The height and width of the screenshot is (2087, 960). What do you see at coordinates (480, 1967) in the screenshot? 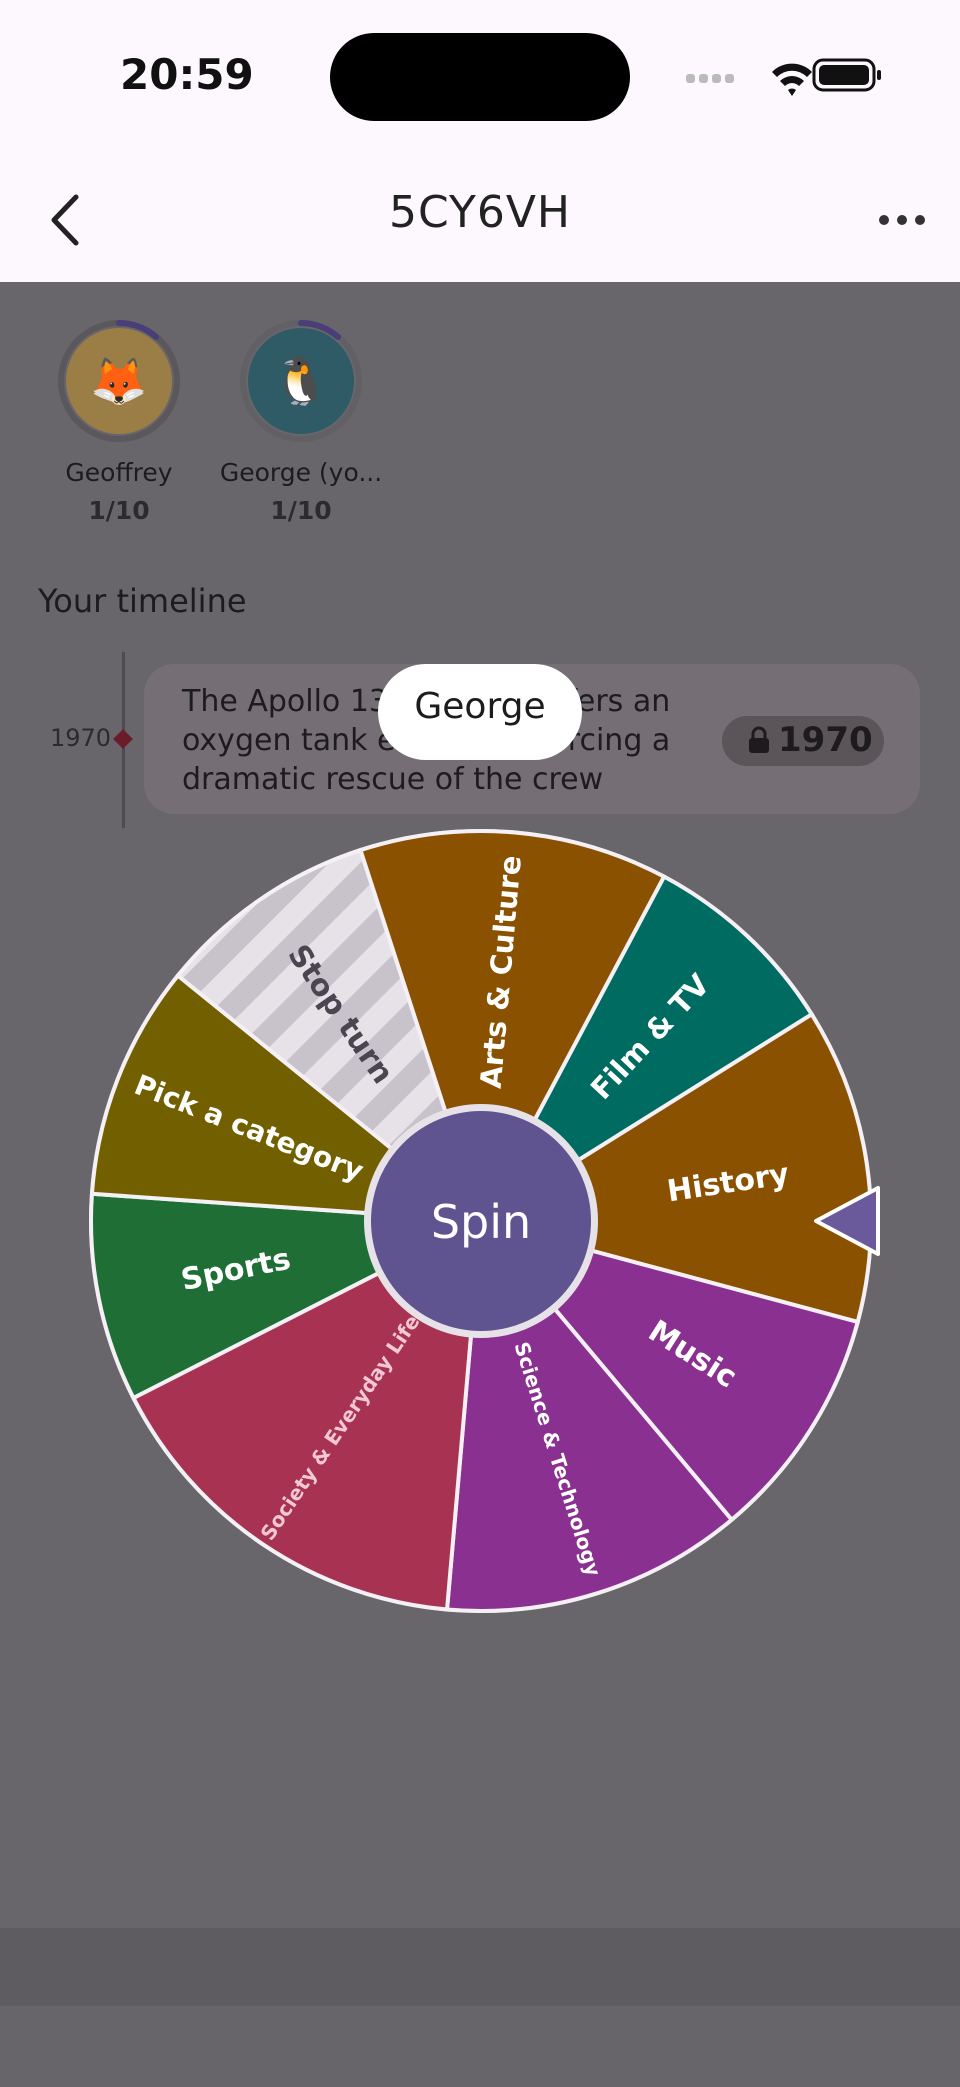
I see `bottom-bar` at bounding box center [480, 1967].